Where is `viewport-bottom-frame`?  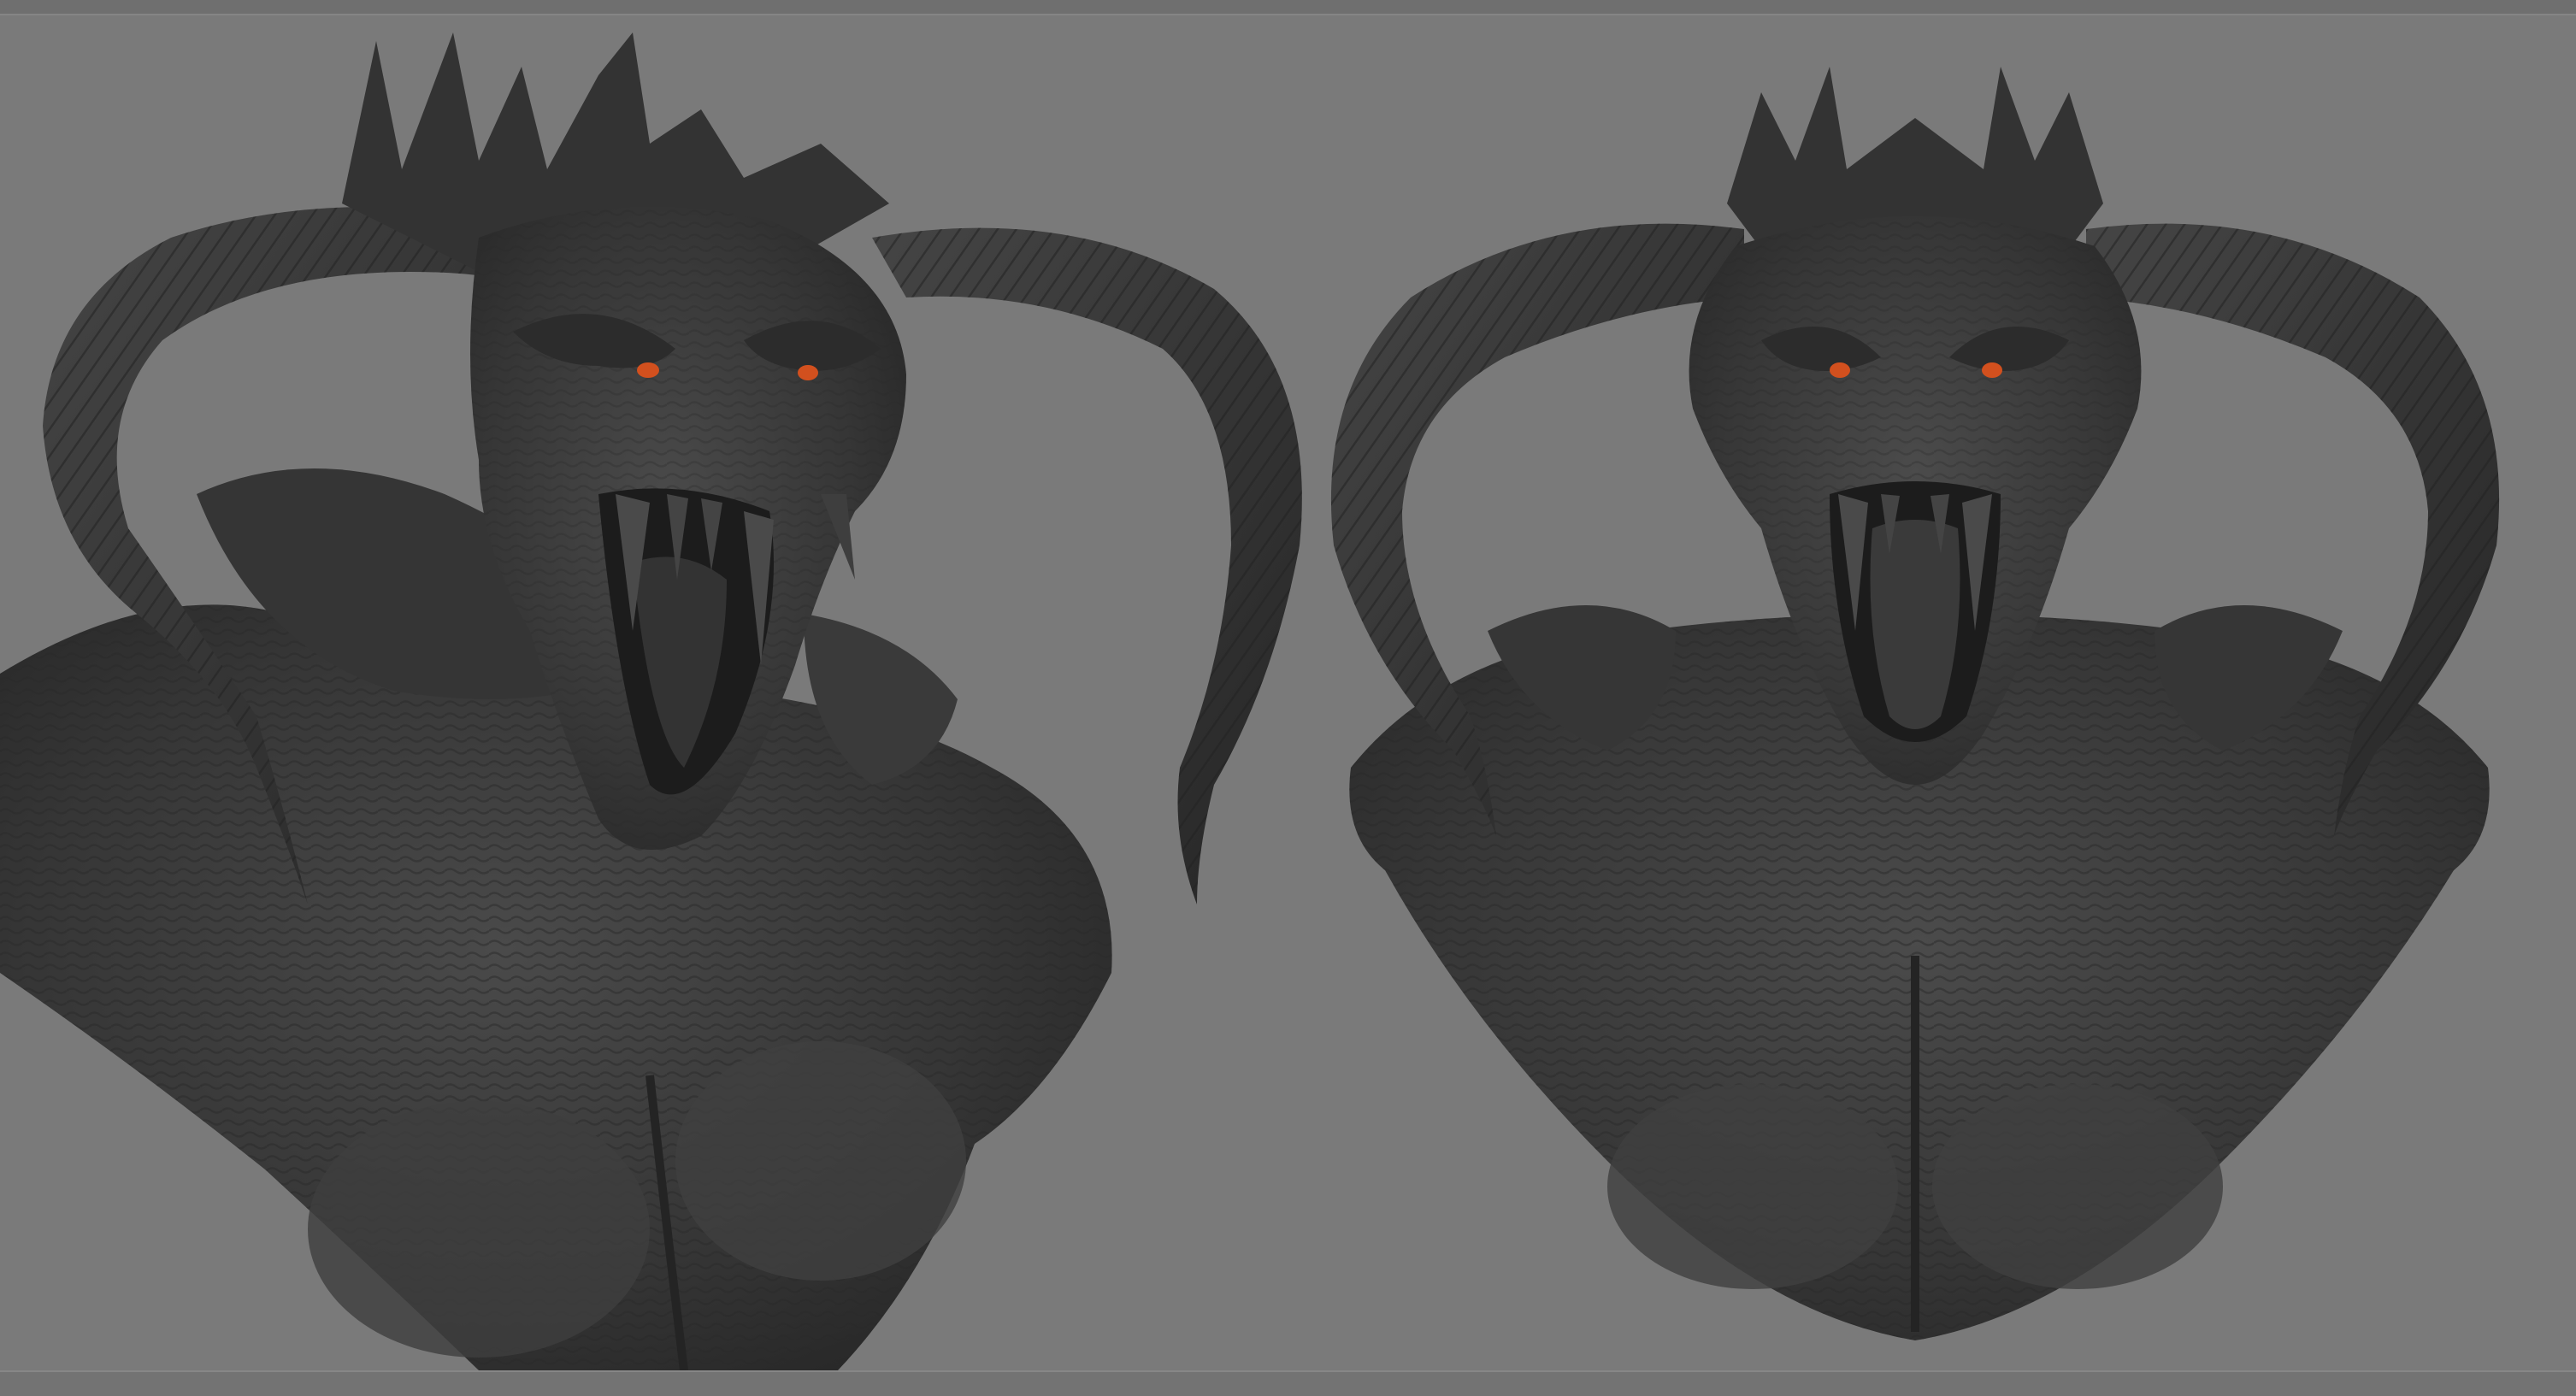
viewport-bottom-frame is located at coordinates (1288, 1383).